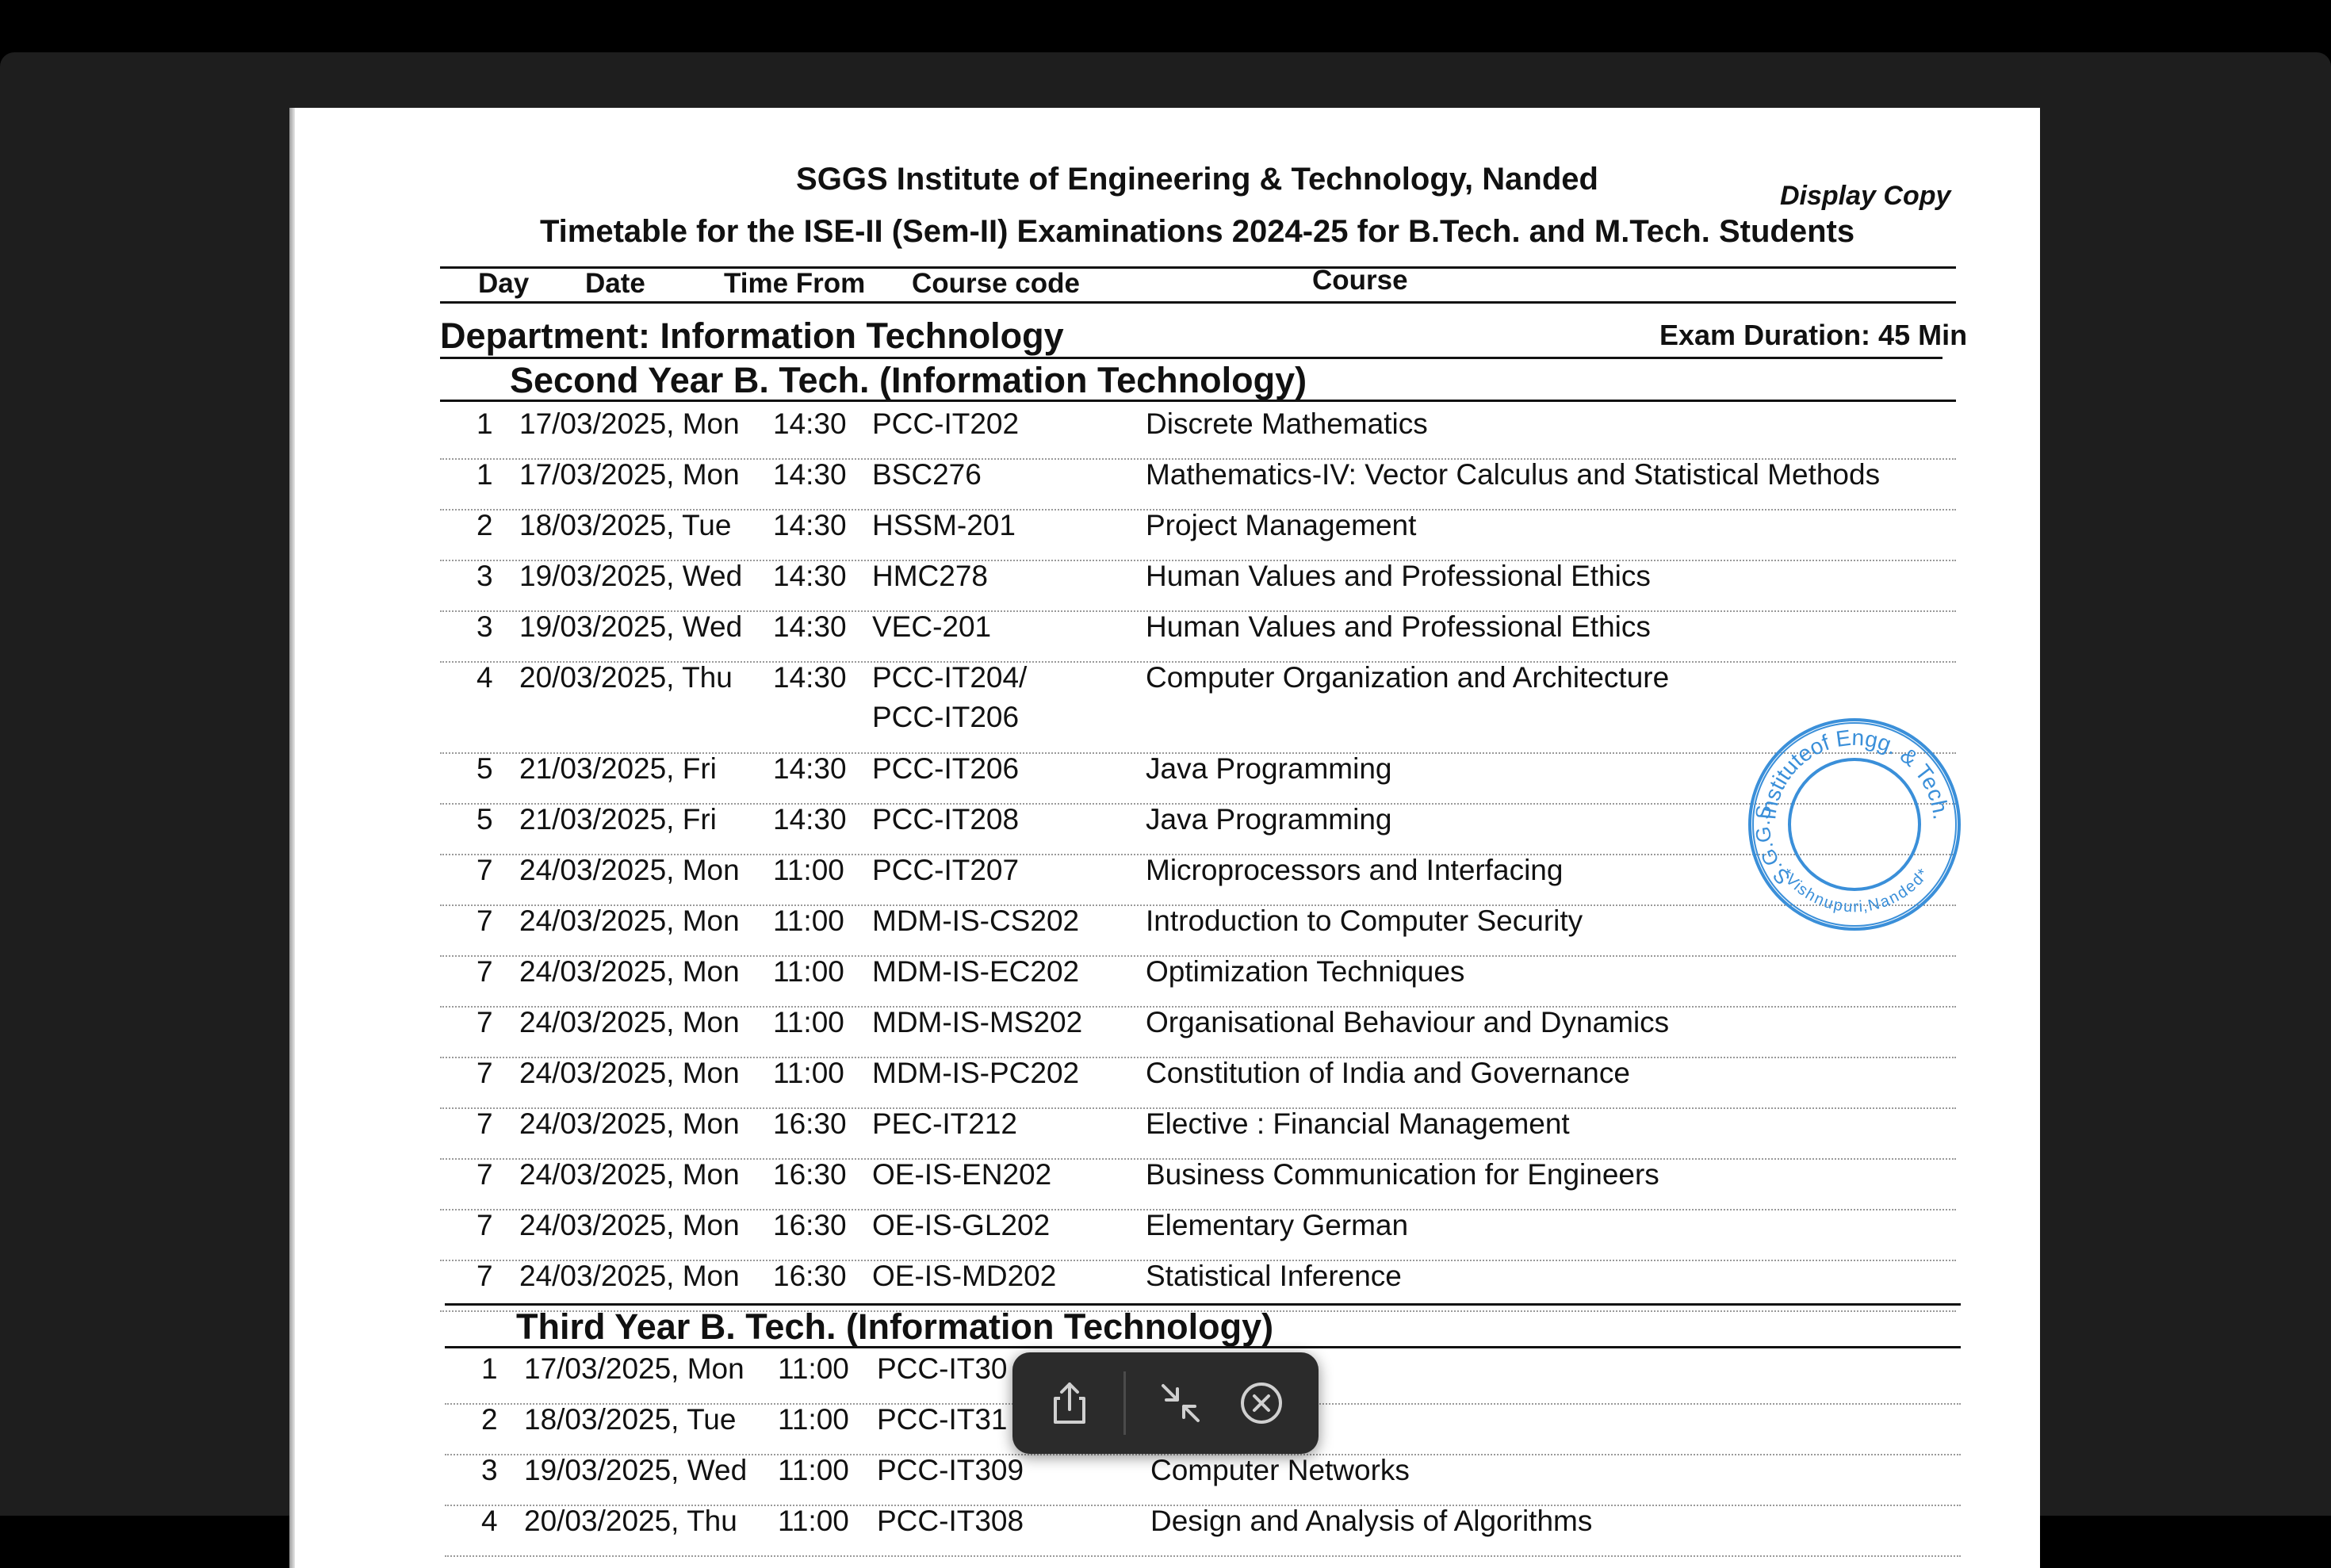 This screenshot has width=2331, height=1568. Describe the element at coordinates (485, 819) in the screenshot. I see `row-day: 5` at that location.